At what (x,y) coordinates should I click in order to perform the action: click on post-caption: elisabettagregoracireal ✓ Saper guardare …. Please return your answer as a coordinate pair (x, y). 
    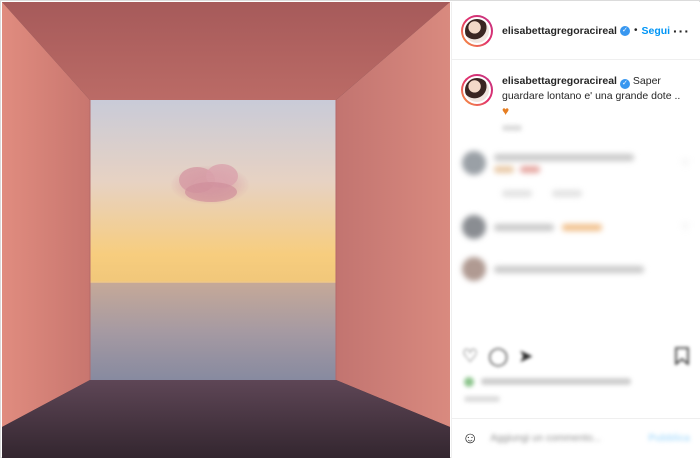
    Looking at the image, I should click on (576, 89).